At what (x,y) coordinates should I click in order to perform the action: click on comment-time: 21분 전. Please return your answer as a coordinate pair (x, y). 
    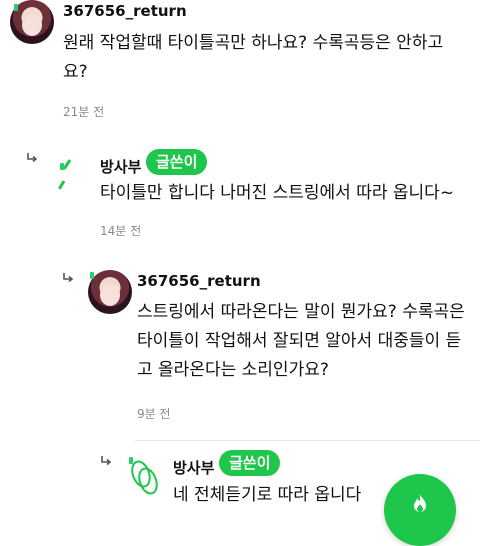
    Looking at the image, I should click on (84, 112).